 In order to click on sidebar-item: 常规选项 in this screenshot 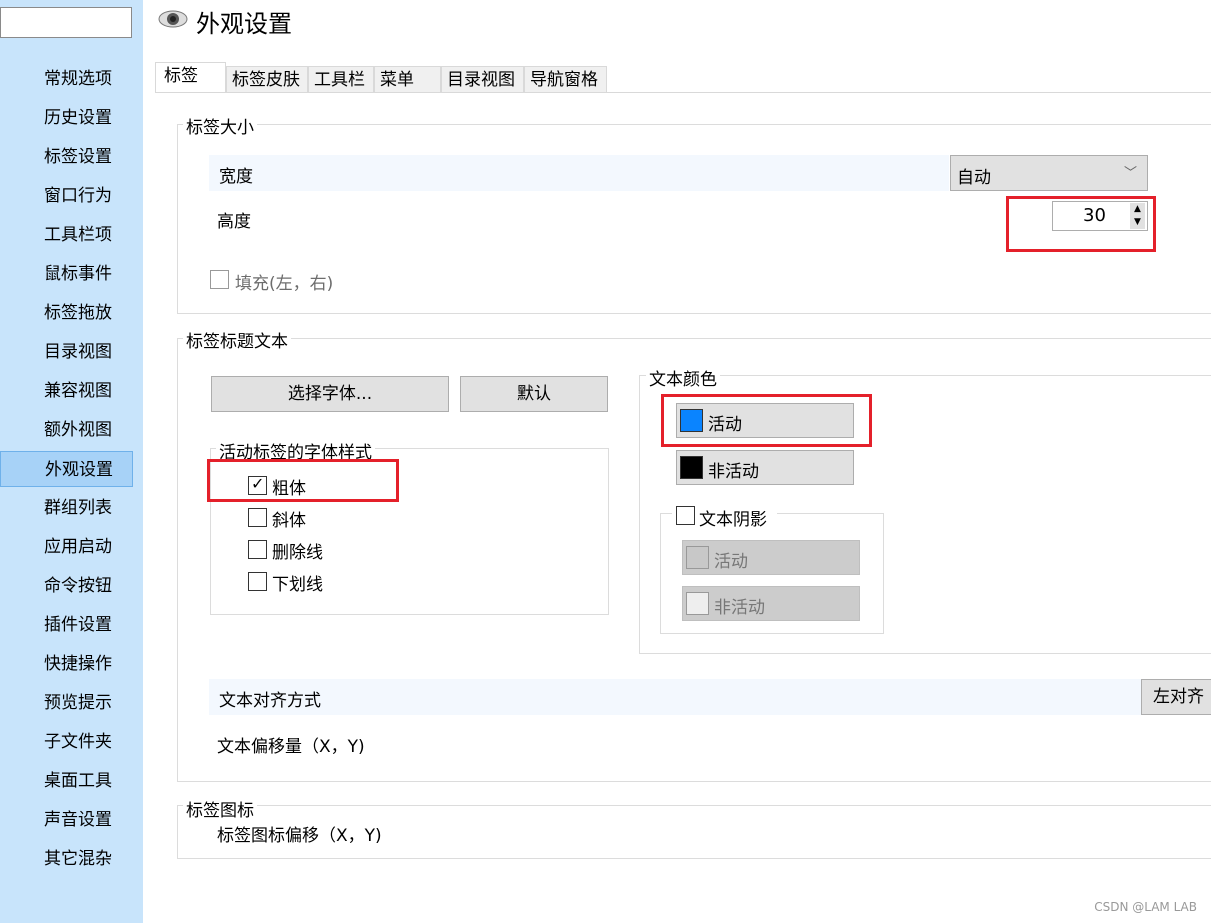, I will do `click(66, 79)`.